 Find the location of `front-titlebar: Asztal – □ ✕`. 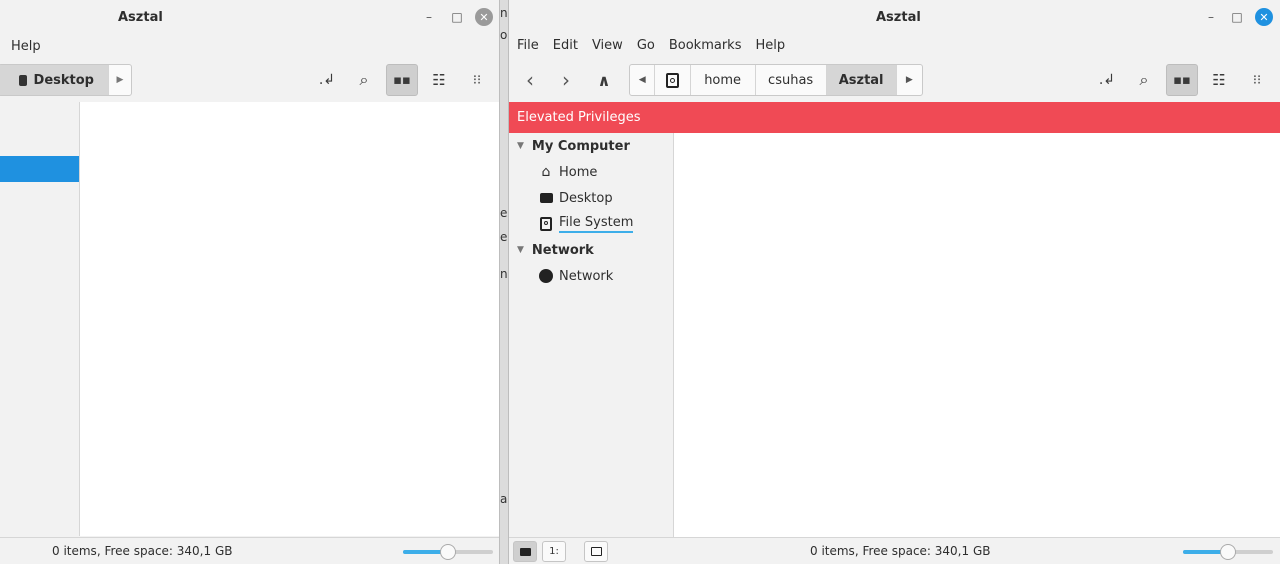

front-titlebar: Asztal – □ ✕ is located at coordinates (894, 17).